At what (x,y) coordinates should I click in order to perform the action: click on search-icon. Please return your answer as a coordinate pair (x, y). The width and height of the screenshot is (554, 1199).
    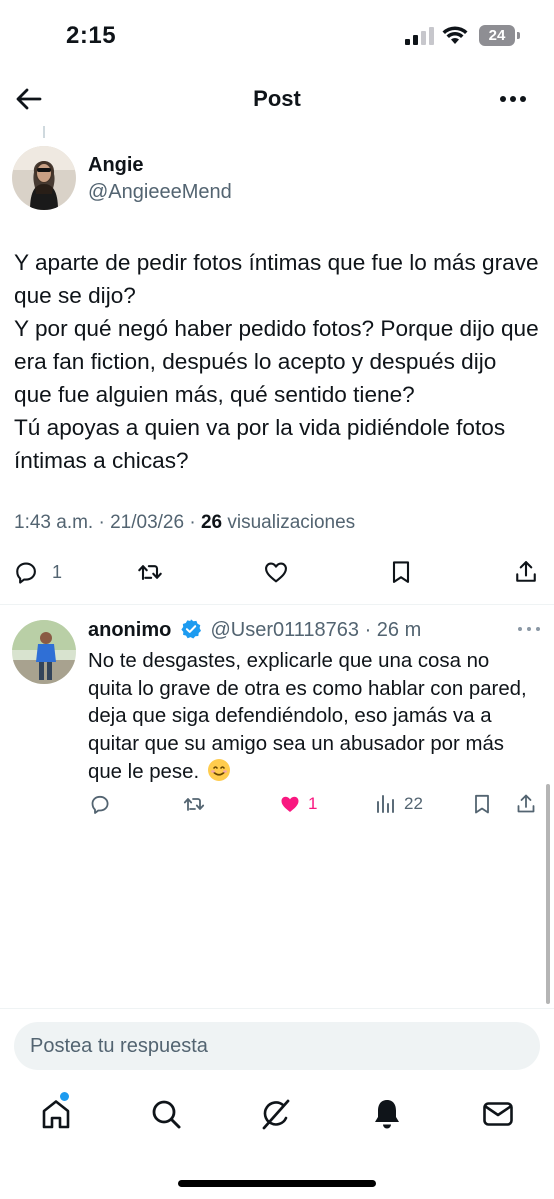
    Looking at the image, I should click on (166, 1114).